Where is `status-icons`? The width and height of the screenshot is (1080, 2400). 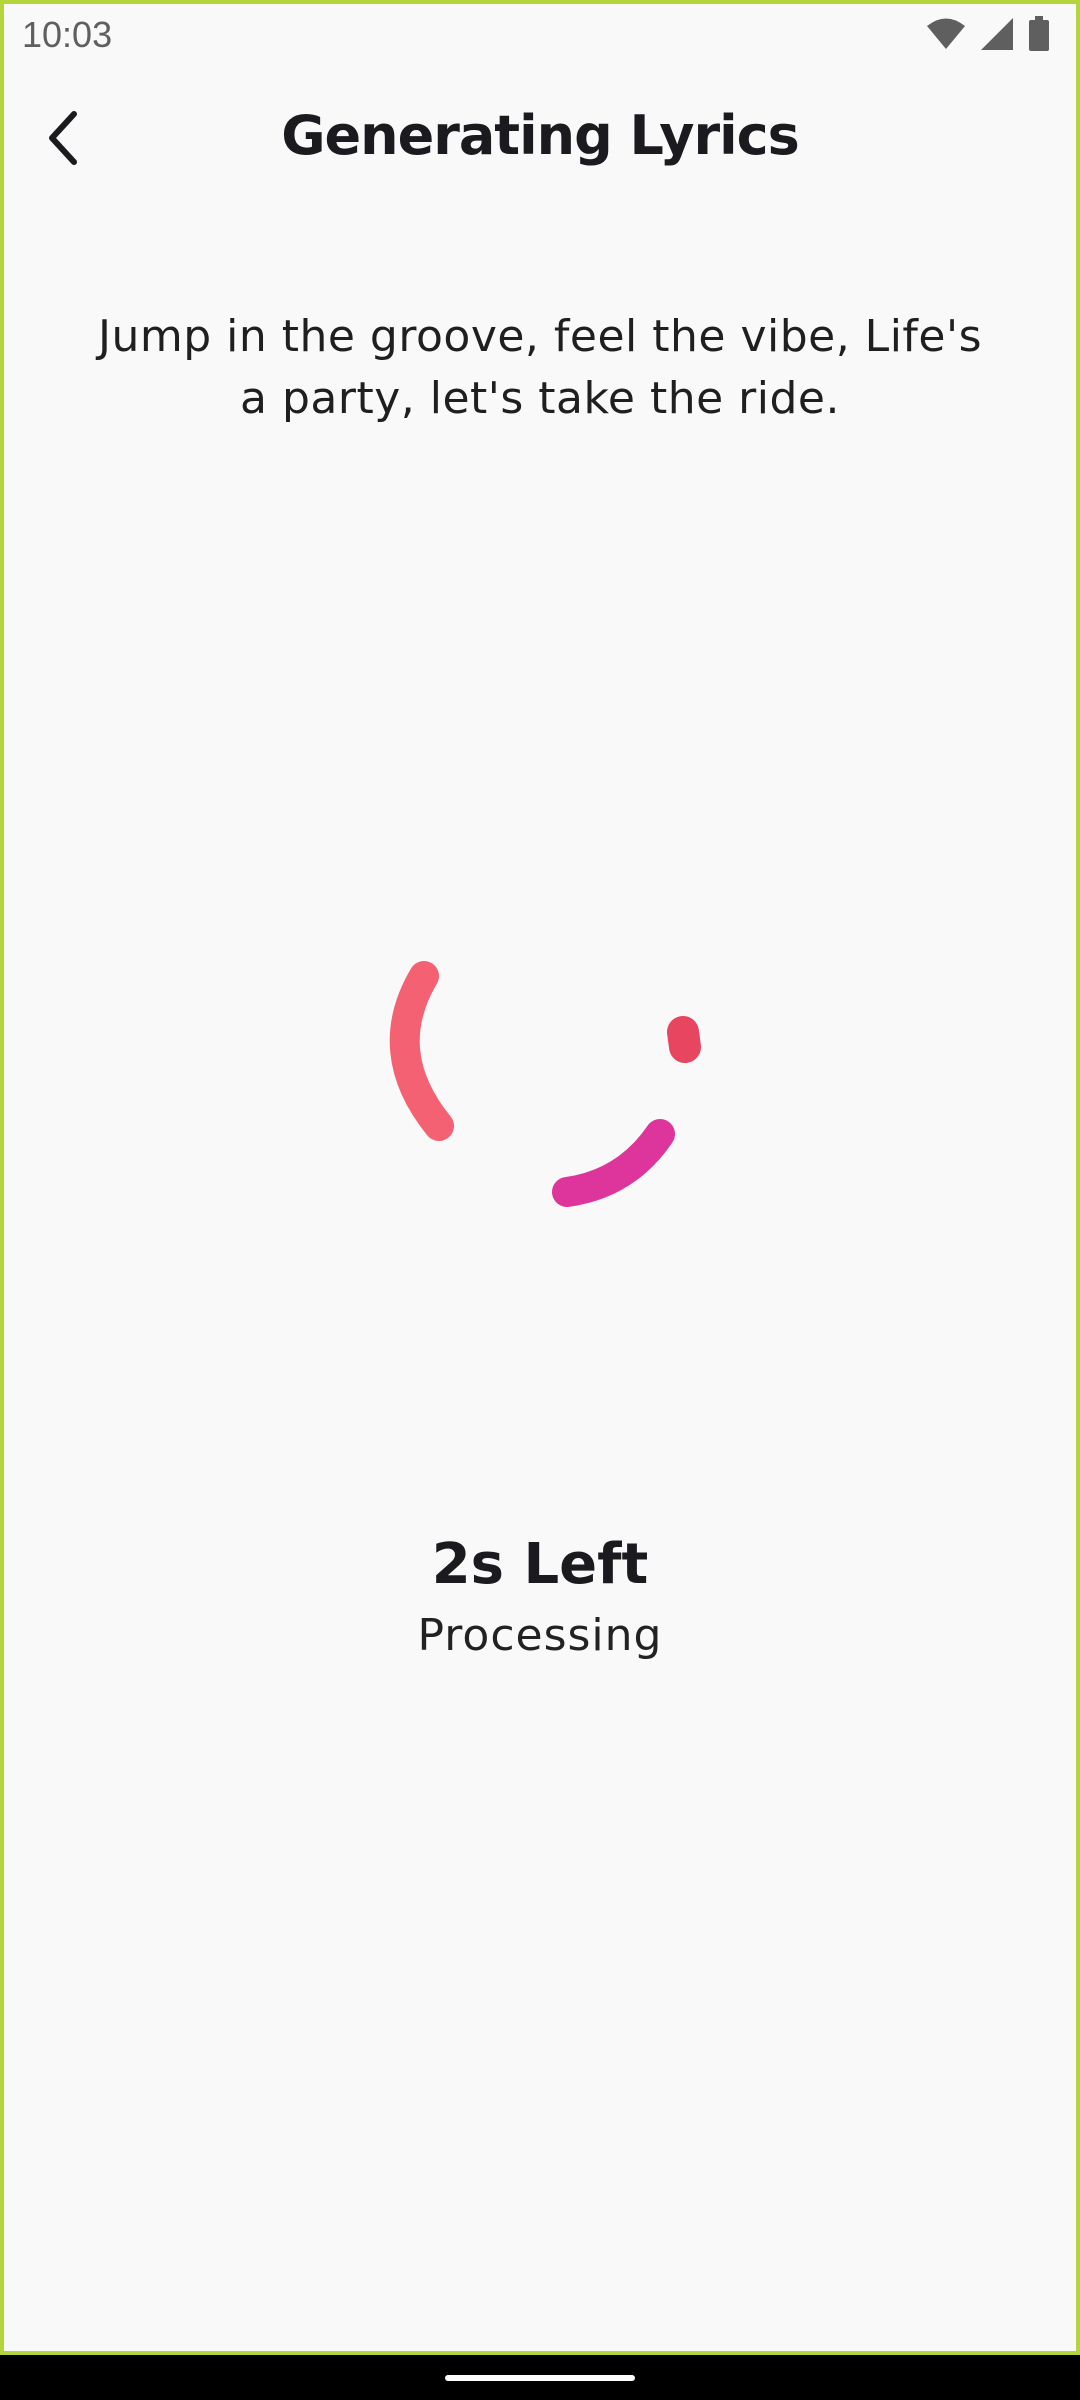
status-icons is located at coordinates (988, 34).